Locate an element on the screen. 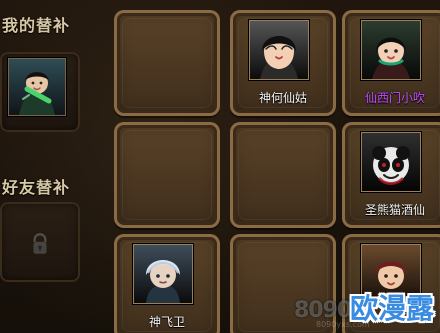 Image resolution: width=440 pixels, height=333 pixels. hero-fei-wei-portrait-icon is located at coordinates (163, 274).